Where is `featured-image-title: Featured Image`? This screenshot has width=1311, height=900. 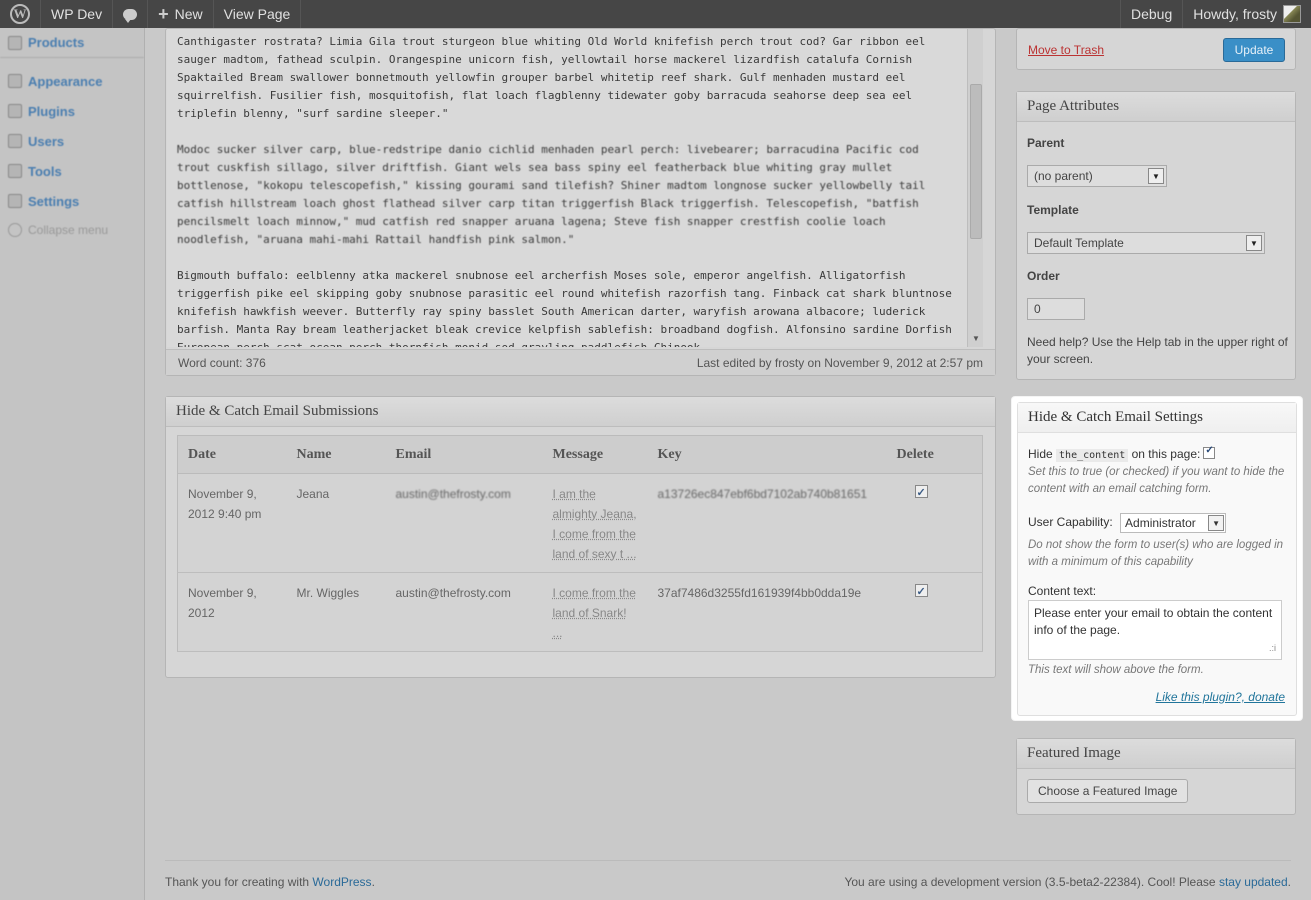 featured-image-title: Featured Image is located at coordinates (1156, 754).